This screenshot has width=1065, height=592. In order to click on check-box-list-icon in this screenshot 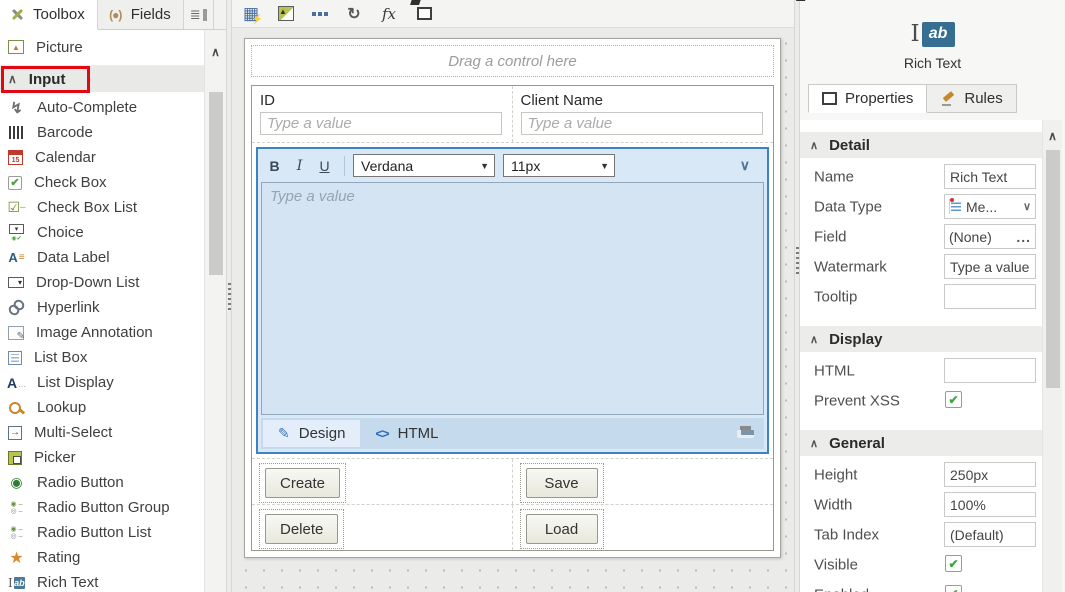, I will do `click(16, 207)`.